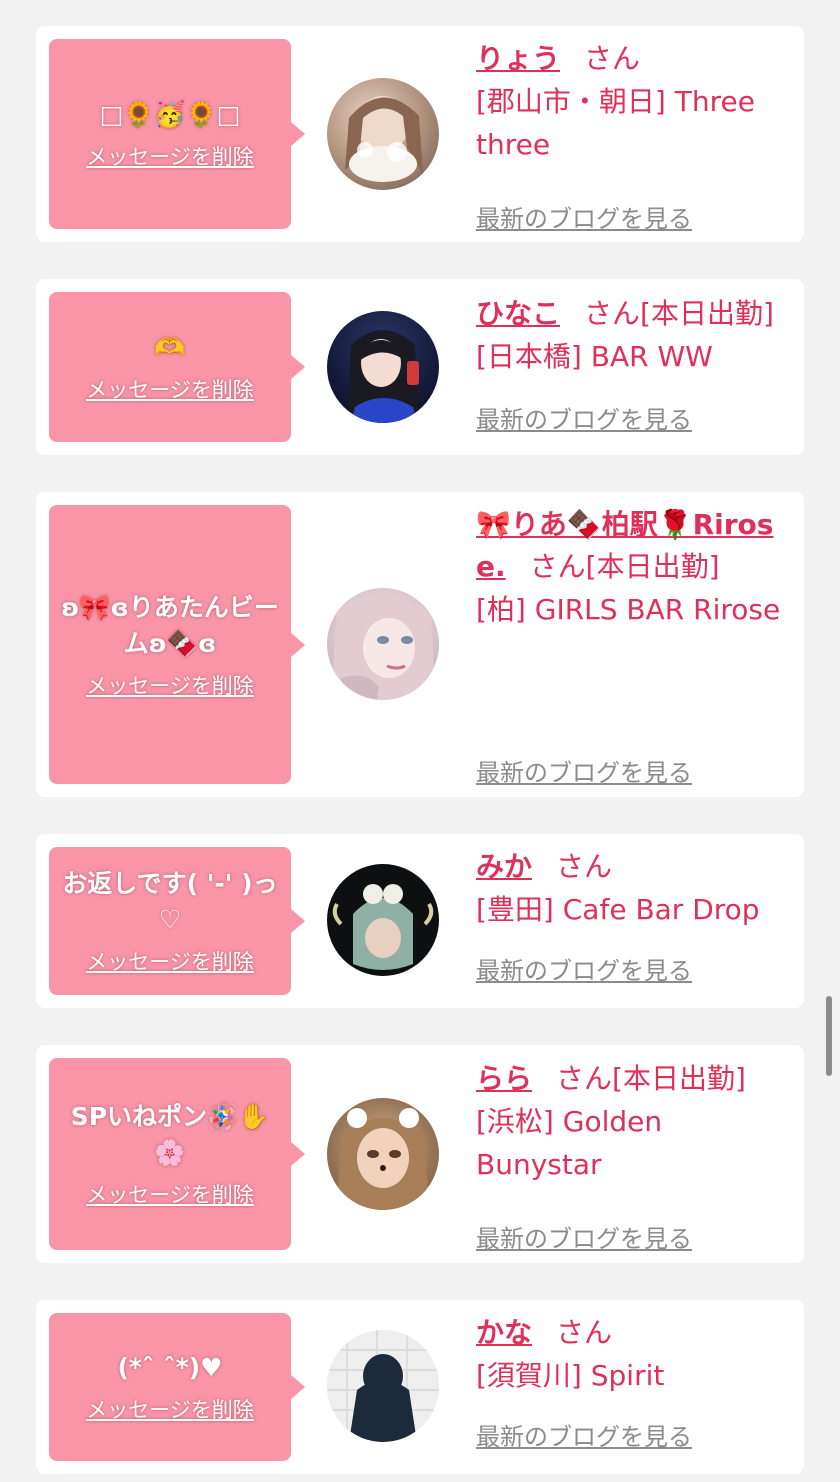  Describe the element at coordinates (569, 1143) in the screenshot. I see `shop-info: [浜松] Golden Bunystar` at that location.